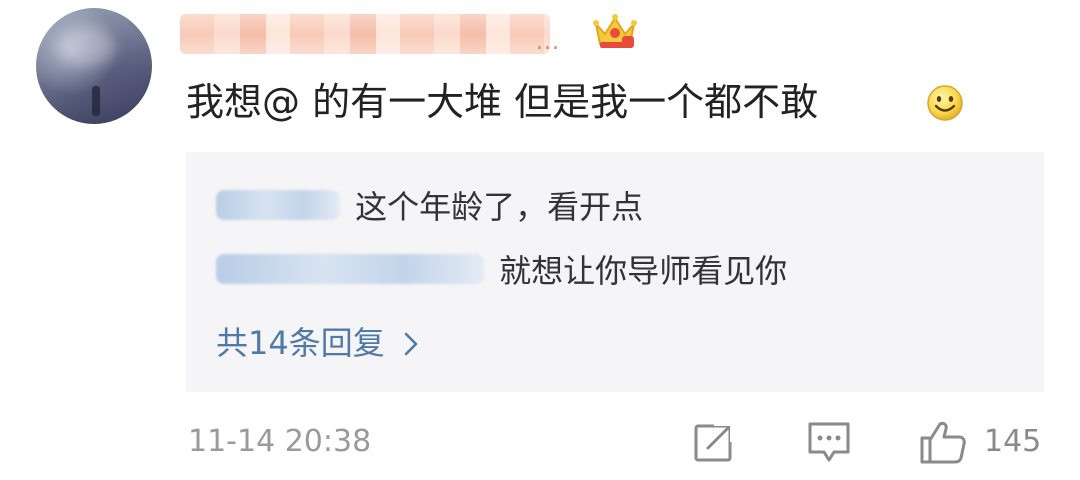 The height and width of the screenshot is (480, 1080). What do you see at coordinates (714, 442) in the screenshot?
I see `share-icon` at bounding box center [714, 442].